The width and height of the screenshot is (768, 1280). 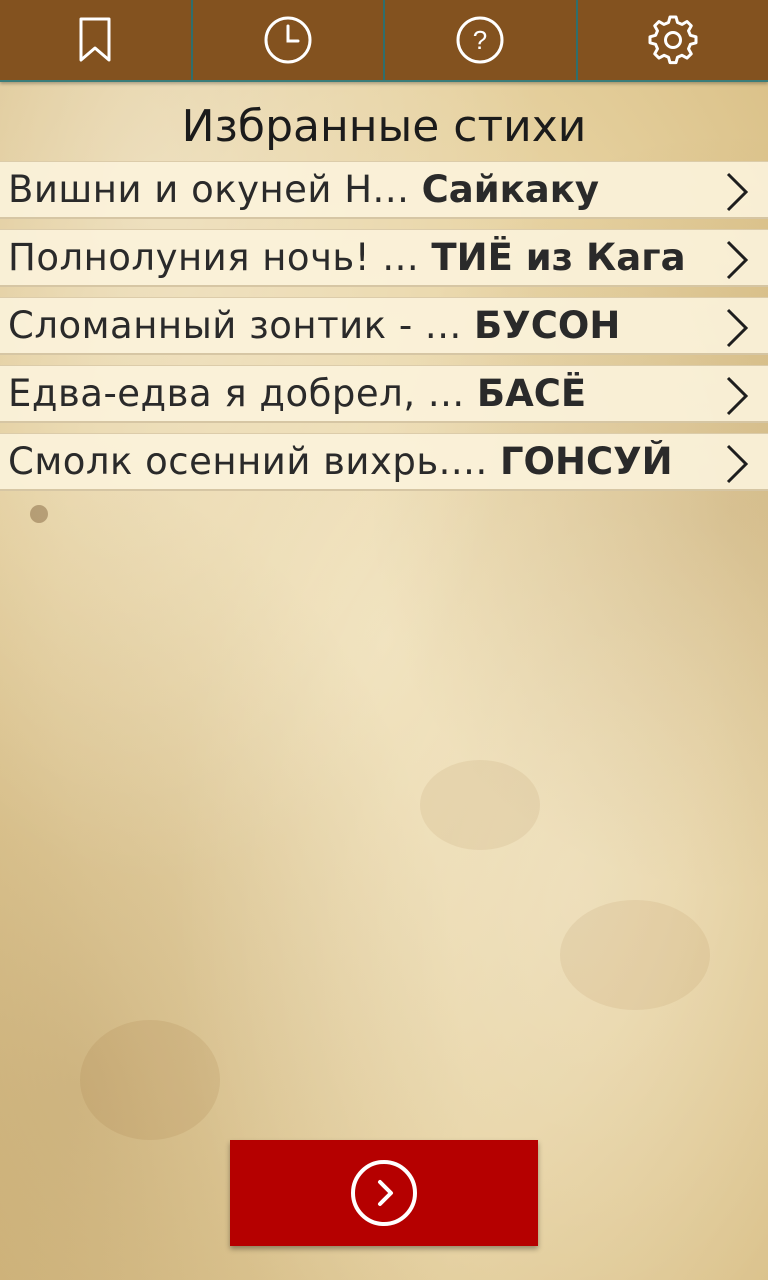 I want to click on poem-author: БАСЁ, so click(x=531, y=393).